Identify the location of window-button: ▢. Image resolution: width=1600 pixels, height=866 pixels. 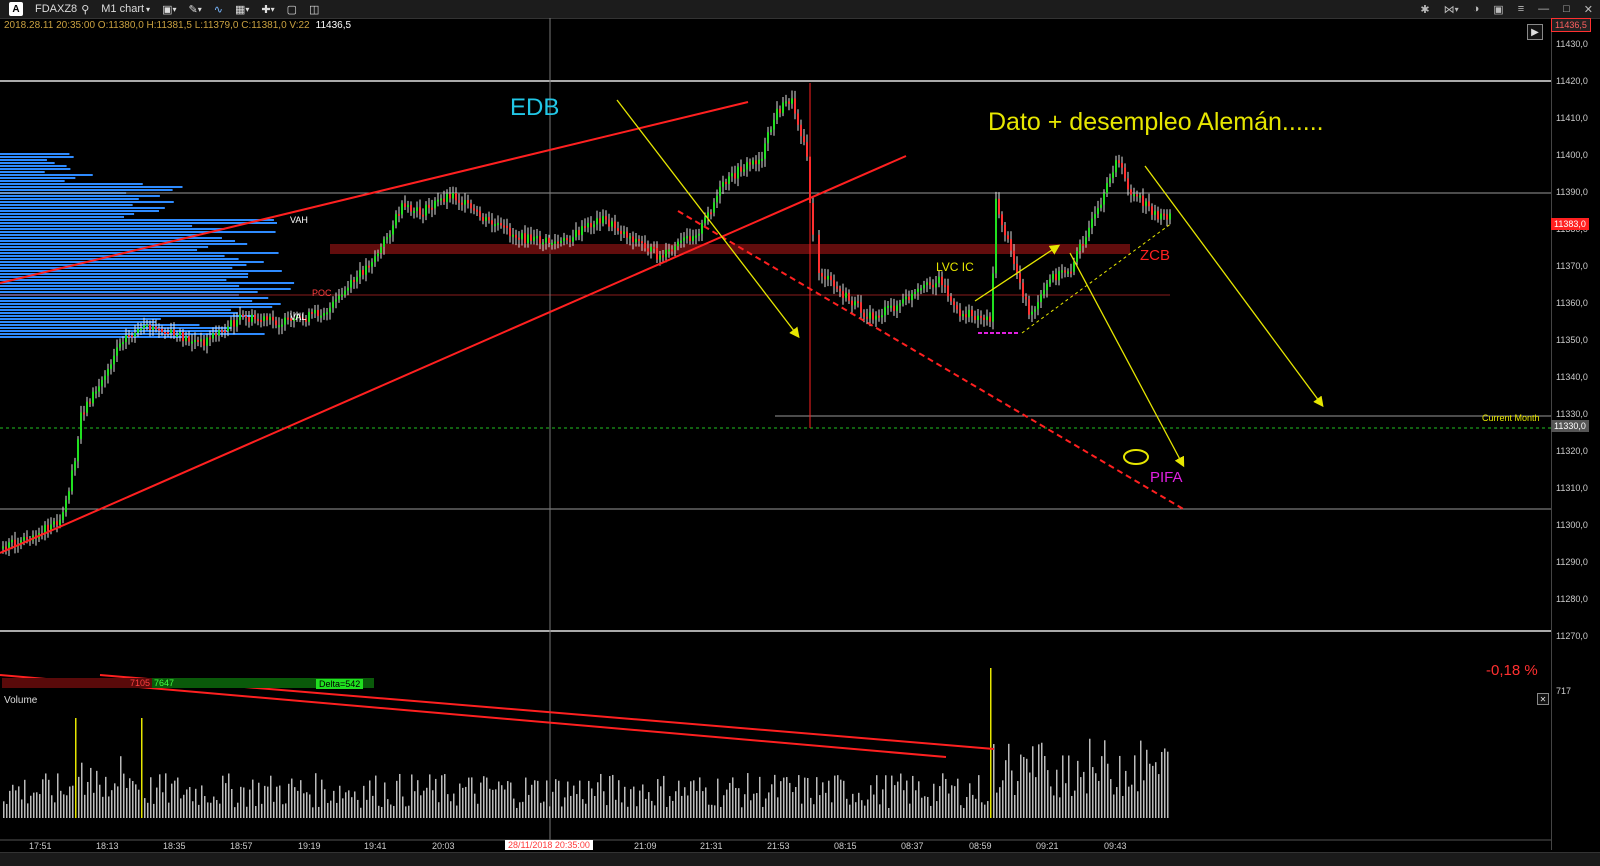
(292, 9).